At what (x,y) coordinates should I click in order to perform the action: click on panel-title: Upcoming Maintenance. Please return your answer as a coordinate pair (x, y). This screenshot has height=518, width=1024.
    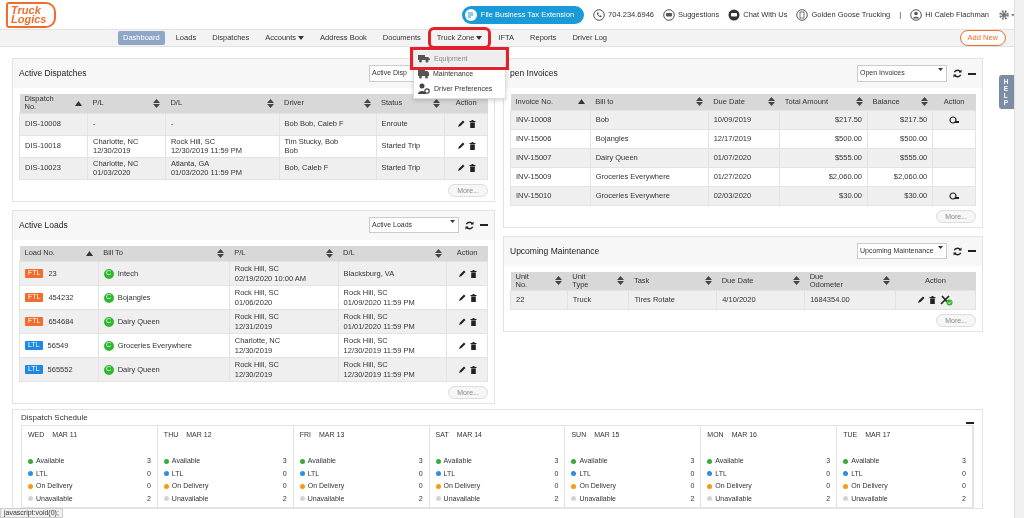
    Looking at the image, I should click on (555, 251).